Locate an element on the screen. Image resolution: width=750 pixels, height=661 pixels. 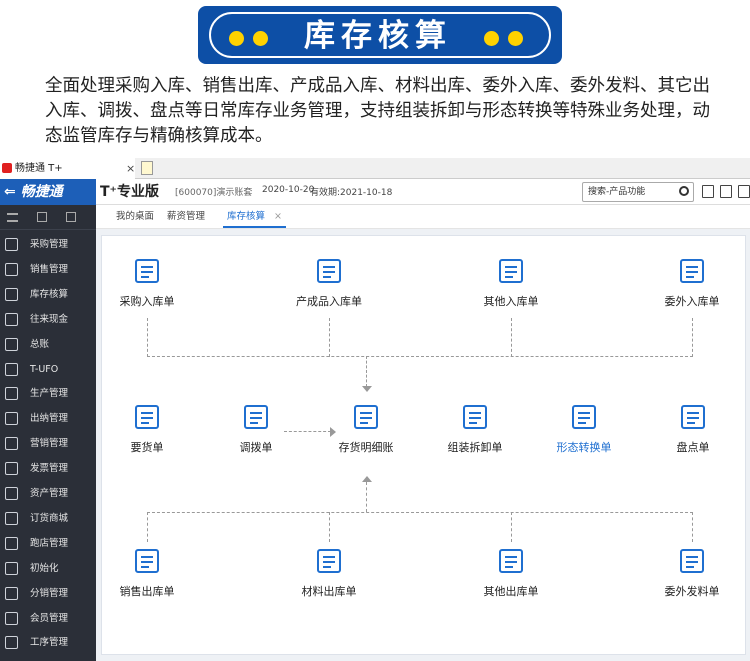
settings-icon is located at coordinates (726, 191).